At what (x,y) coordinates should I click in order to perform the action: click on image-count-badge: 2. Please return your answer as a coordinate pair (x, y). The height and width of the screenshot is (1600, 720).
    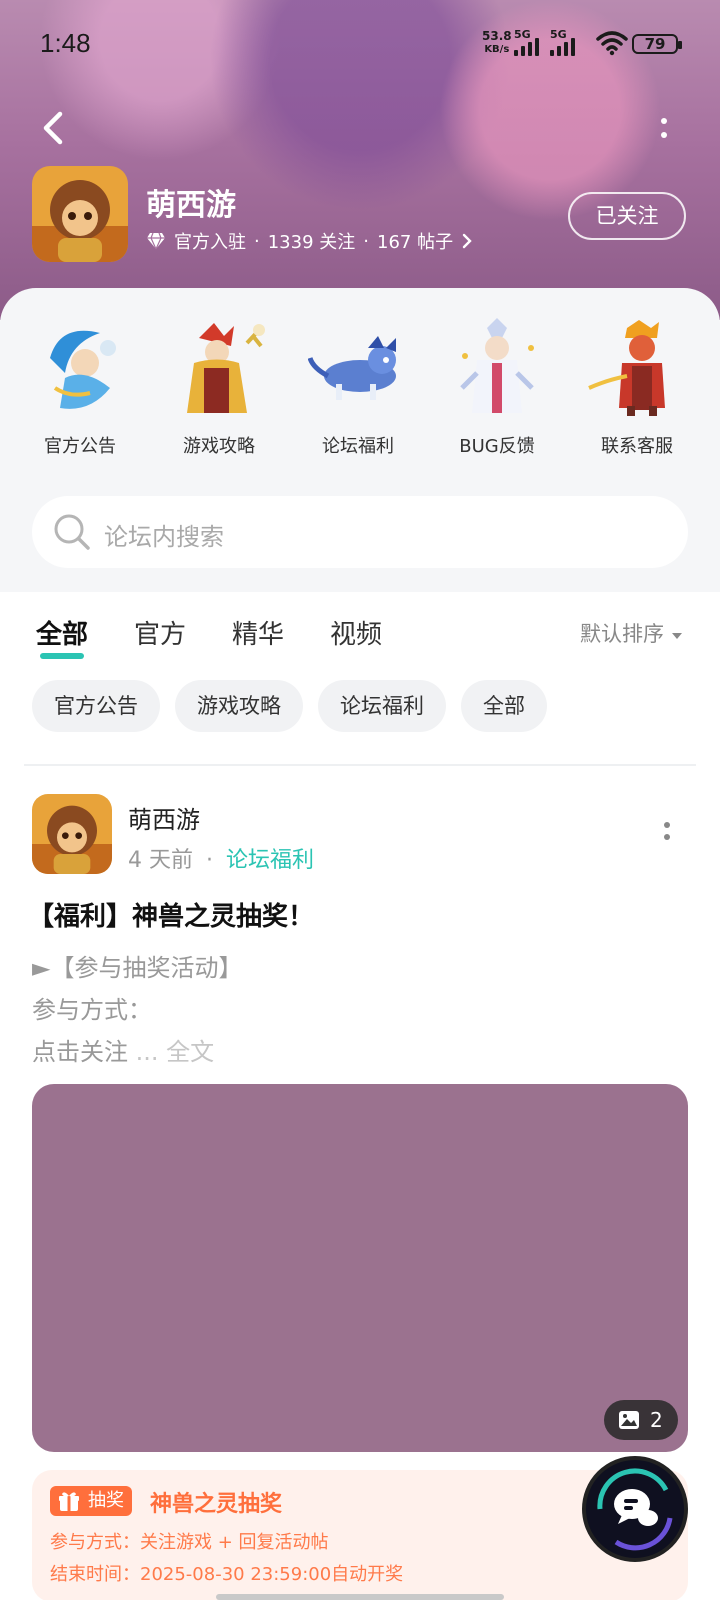
    Looking at the image, I should click on (641, 1420).